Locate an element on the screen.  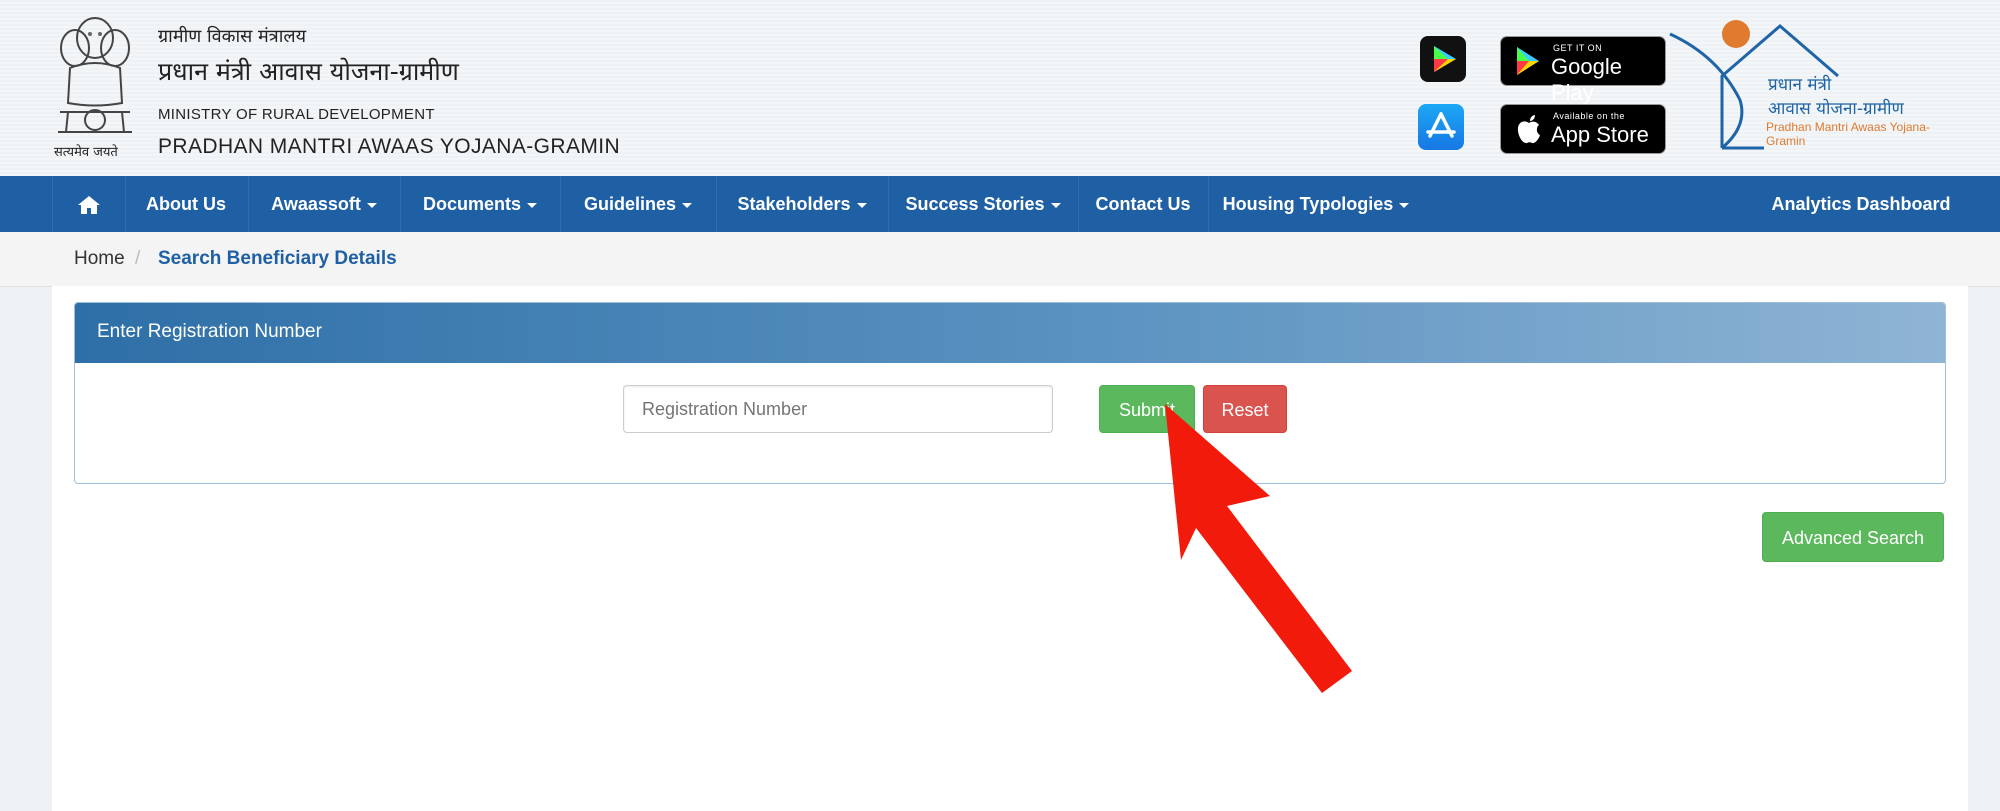
nav-analytics-dashboard: Analytics Dashboard is located at coordinates (1861, 204).